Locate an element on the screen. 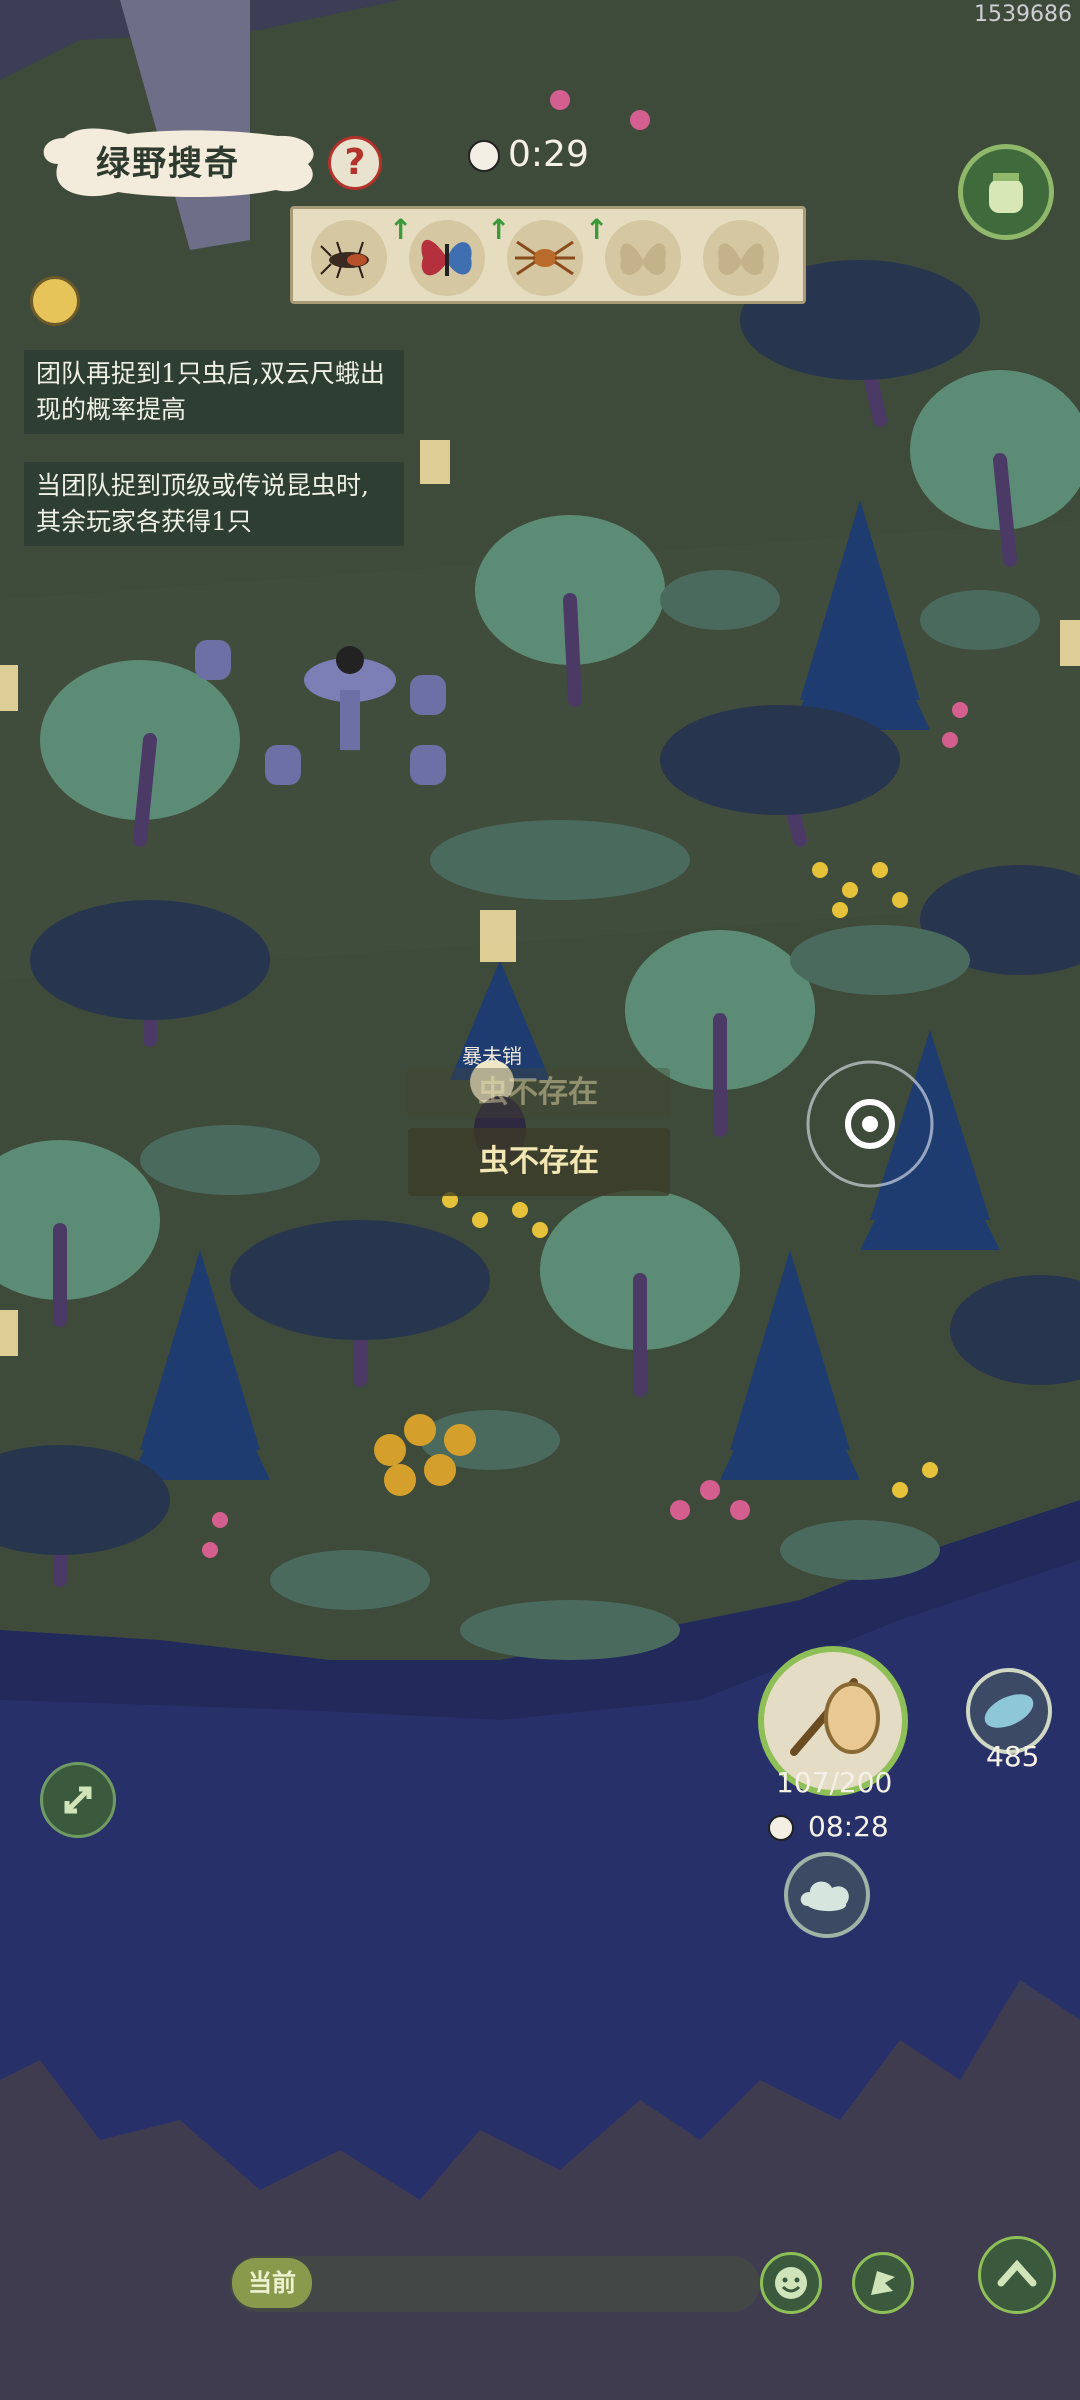 This screenshot has height=2400, width=1080. help-button: ? is located at coordinates (355, 163).